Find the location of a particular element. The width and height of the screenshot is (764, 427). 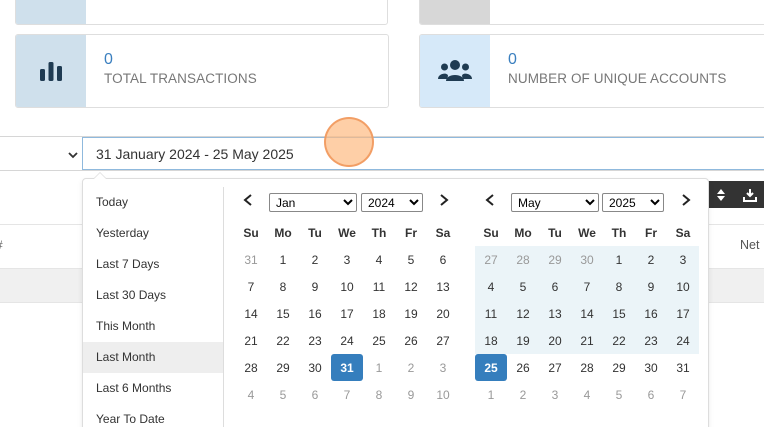

sort-button is located at coordinates (720, 194).